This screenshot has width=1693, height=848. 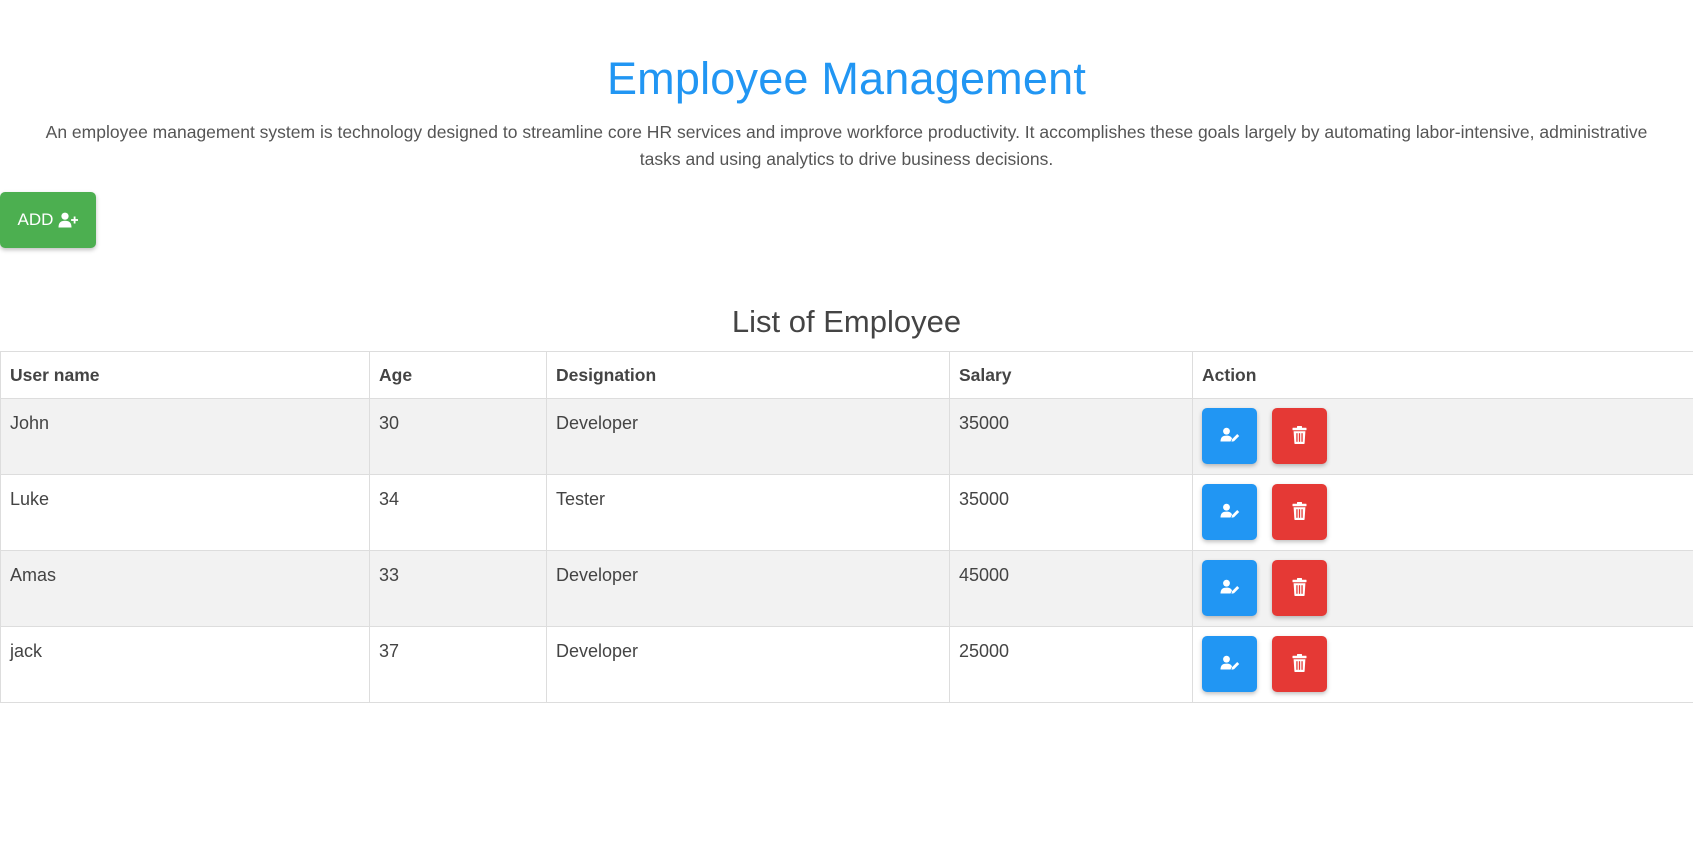 I want to click on add-employee-button: ADD, so click(x=48, y=220).